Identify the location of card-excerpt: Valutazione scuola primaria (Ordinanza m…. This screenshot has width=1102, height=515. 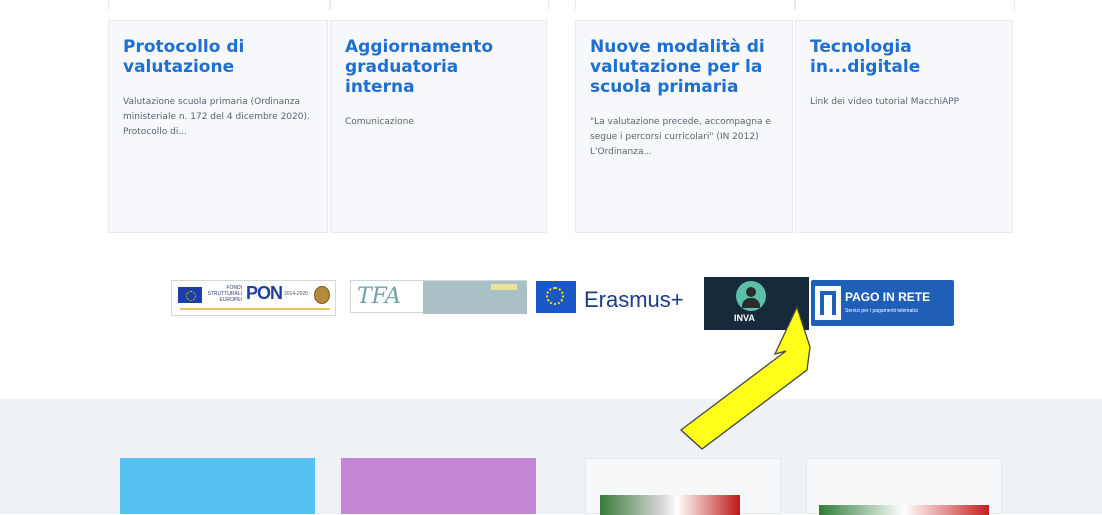
(216, 117).